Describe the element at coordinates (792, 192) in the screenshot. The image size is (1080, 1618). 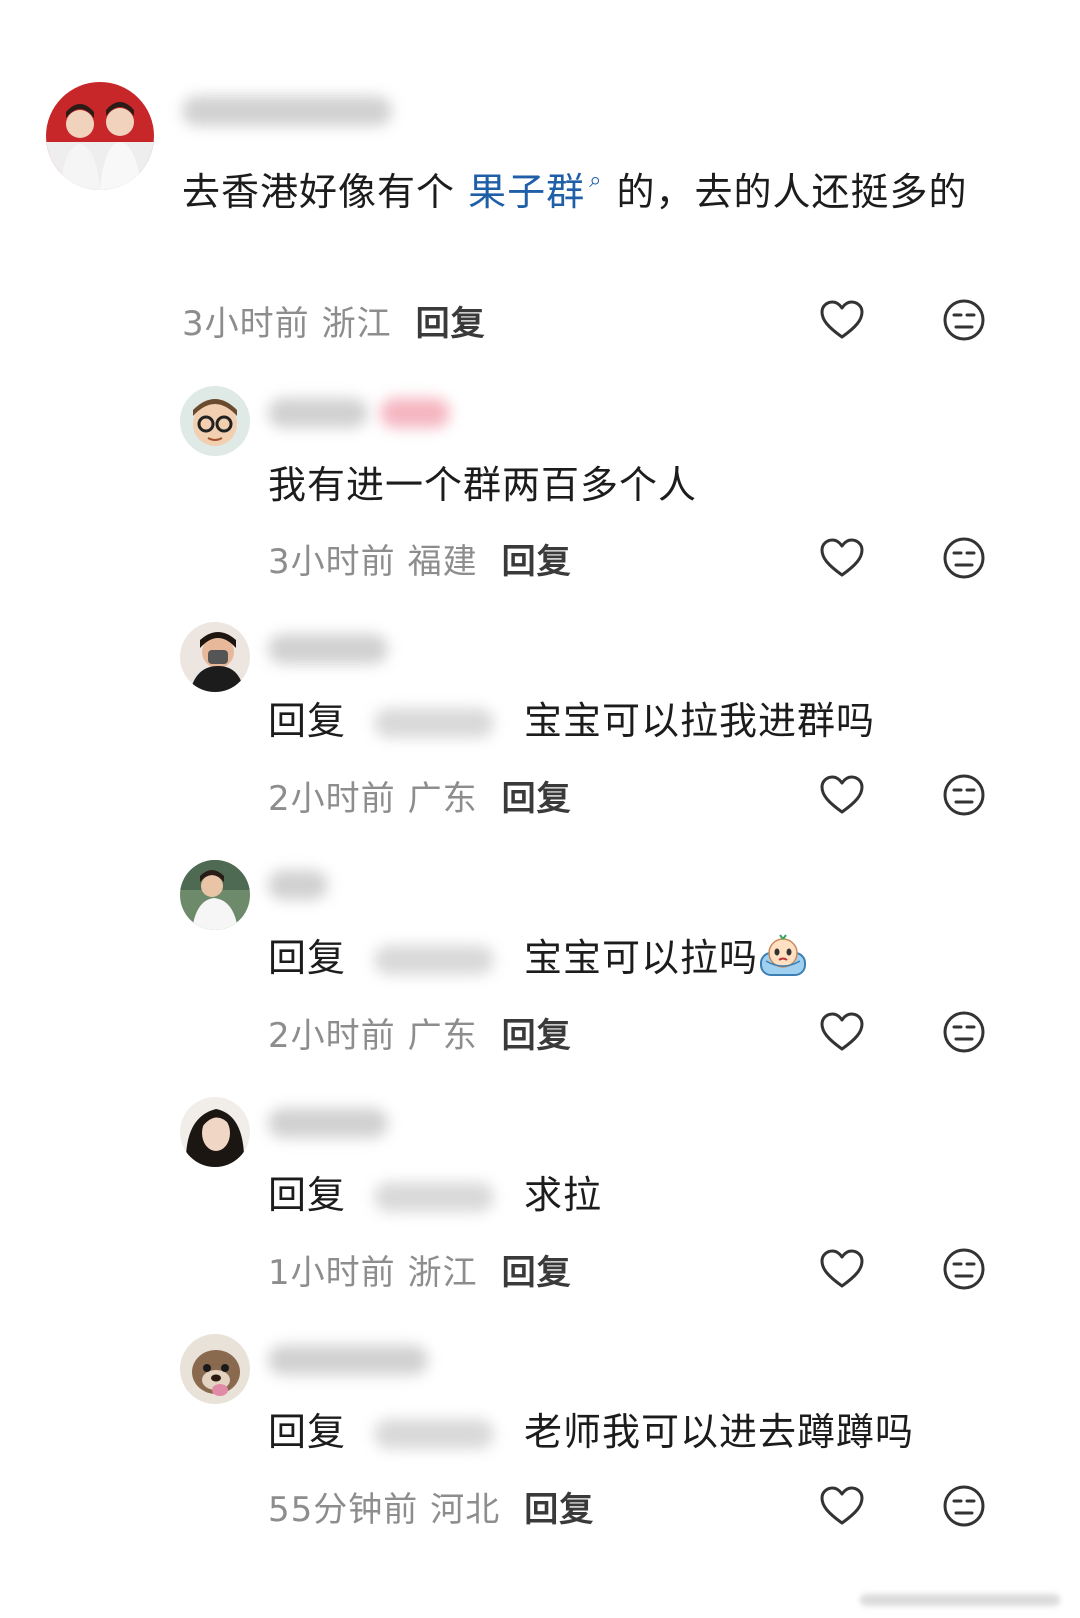
I see `comment-text-after: 的，去的人还挺多的` at that location.